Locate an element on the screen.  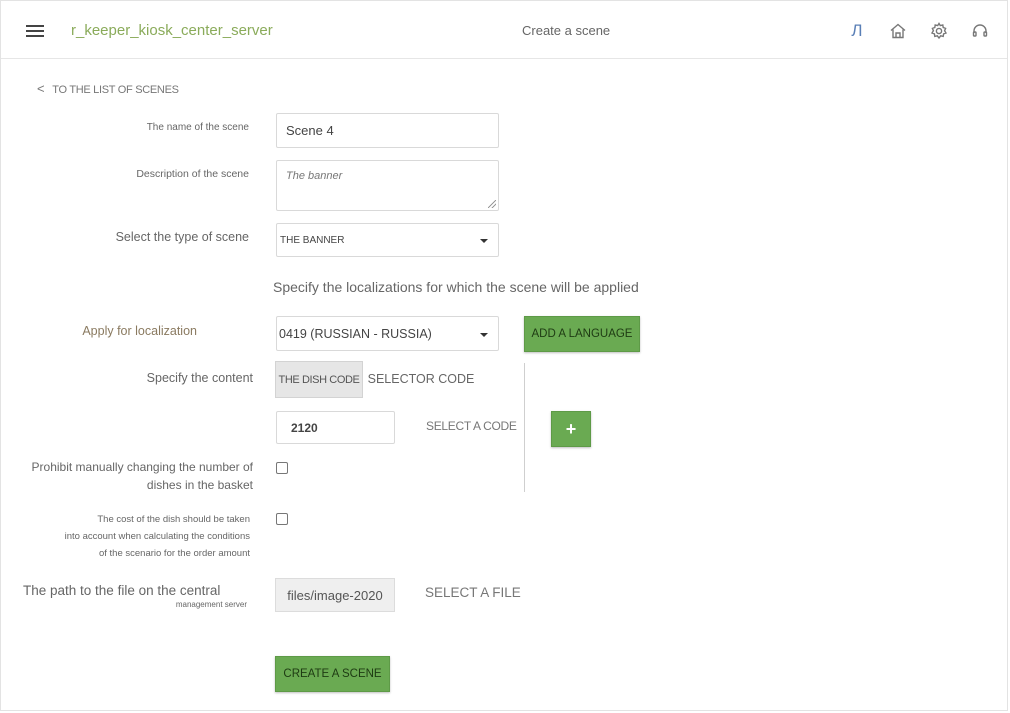
tab-selector-code: SELECTOR CODE is located at coordinates (421, 378).